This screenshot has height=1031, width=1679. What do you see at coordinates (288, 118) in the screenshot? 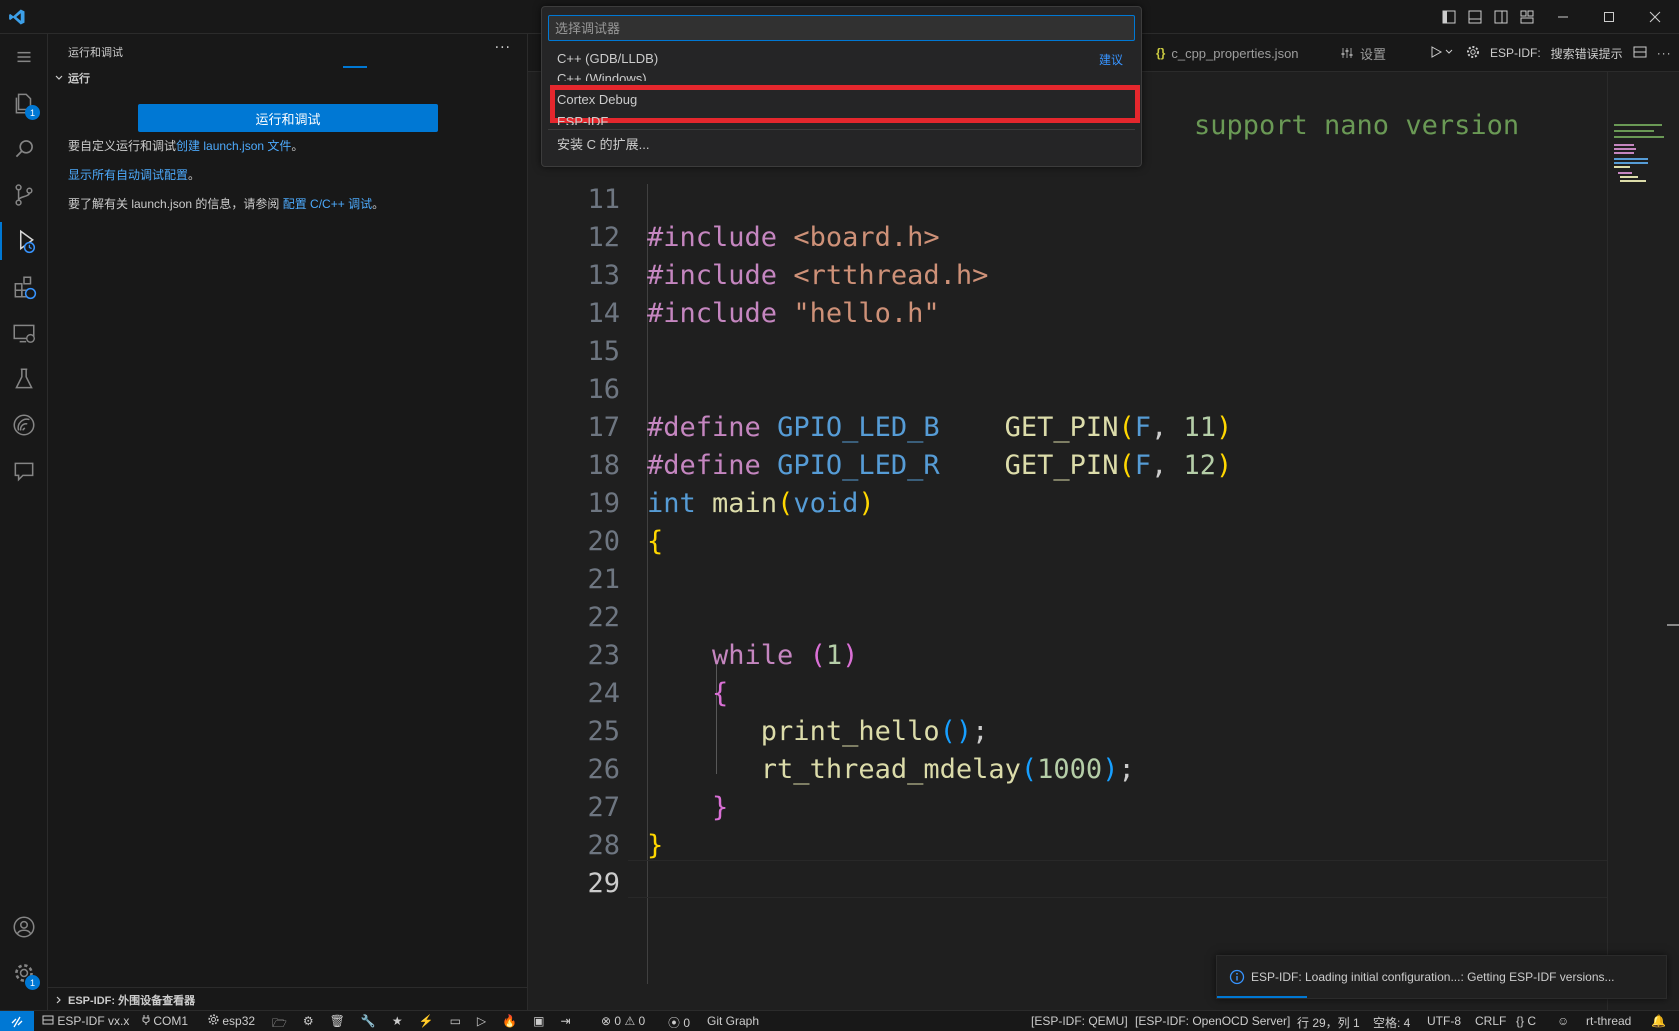
I see `run-and-debug-button: 运行和调试` at bounding box center [288, 118].